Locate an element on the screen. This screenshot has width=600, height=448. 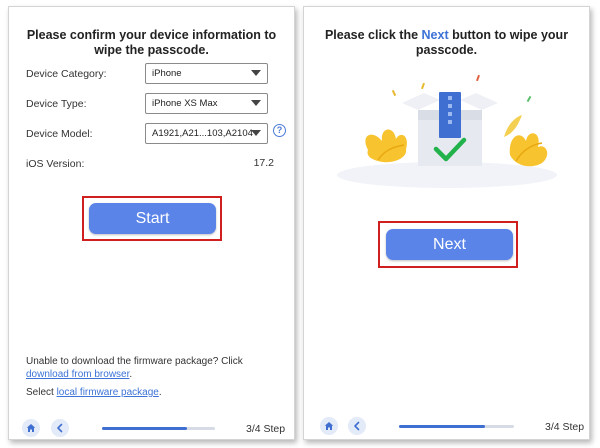
device-category-select: iPhone is located at coordinates (206, 73).